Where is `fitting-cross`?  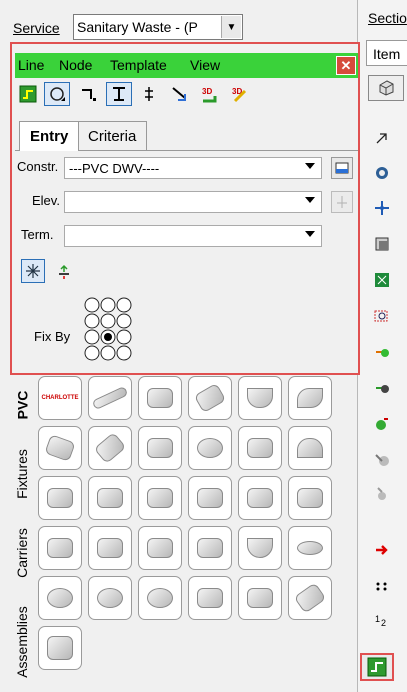 fitting-cross is located at coordinates (260, 498).